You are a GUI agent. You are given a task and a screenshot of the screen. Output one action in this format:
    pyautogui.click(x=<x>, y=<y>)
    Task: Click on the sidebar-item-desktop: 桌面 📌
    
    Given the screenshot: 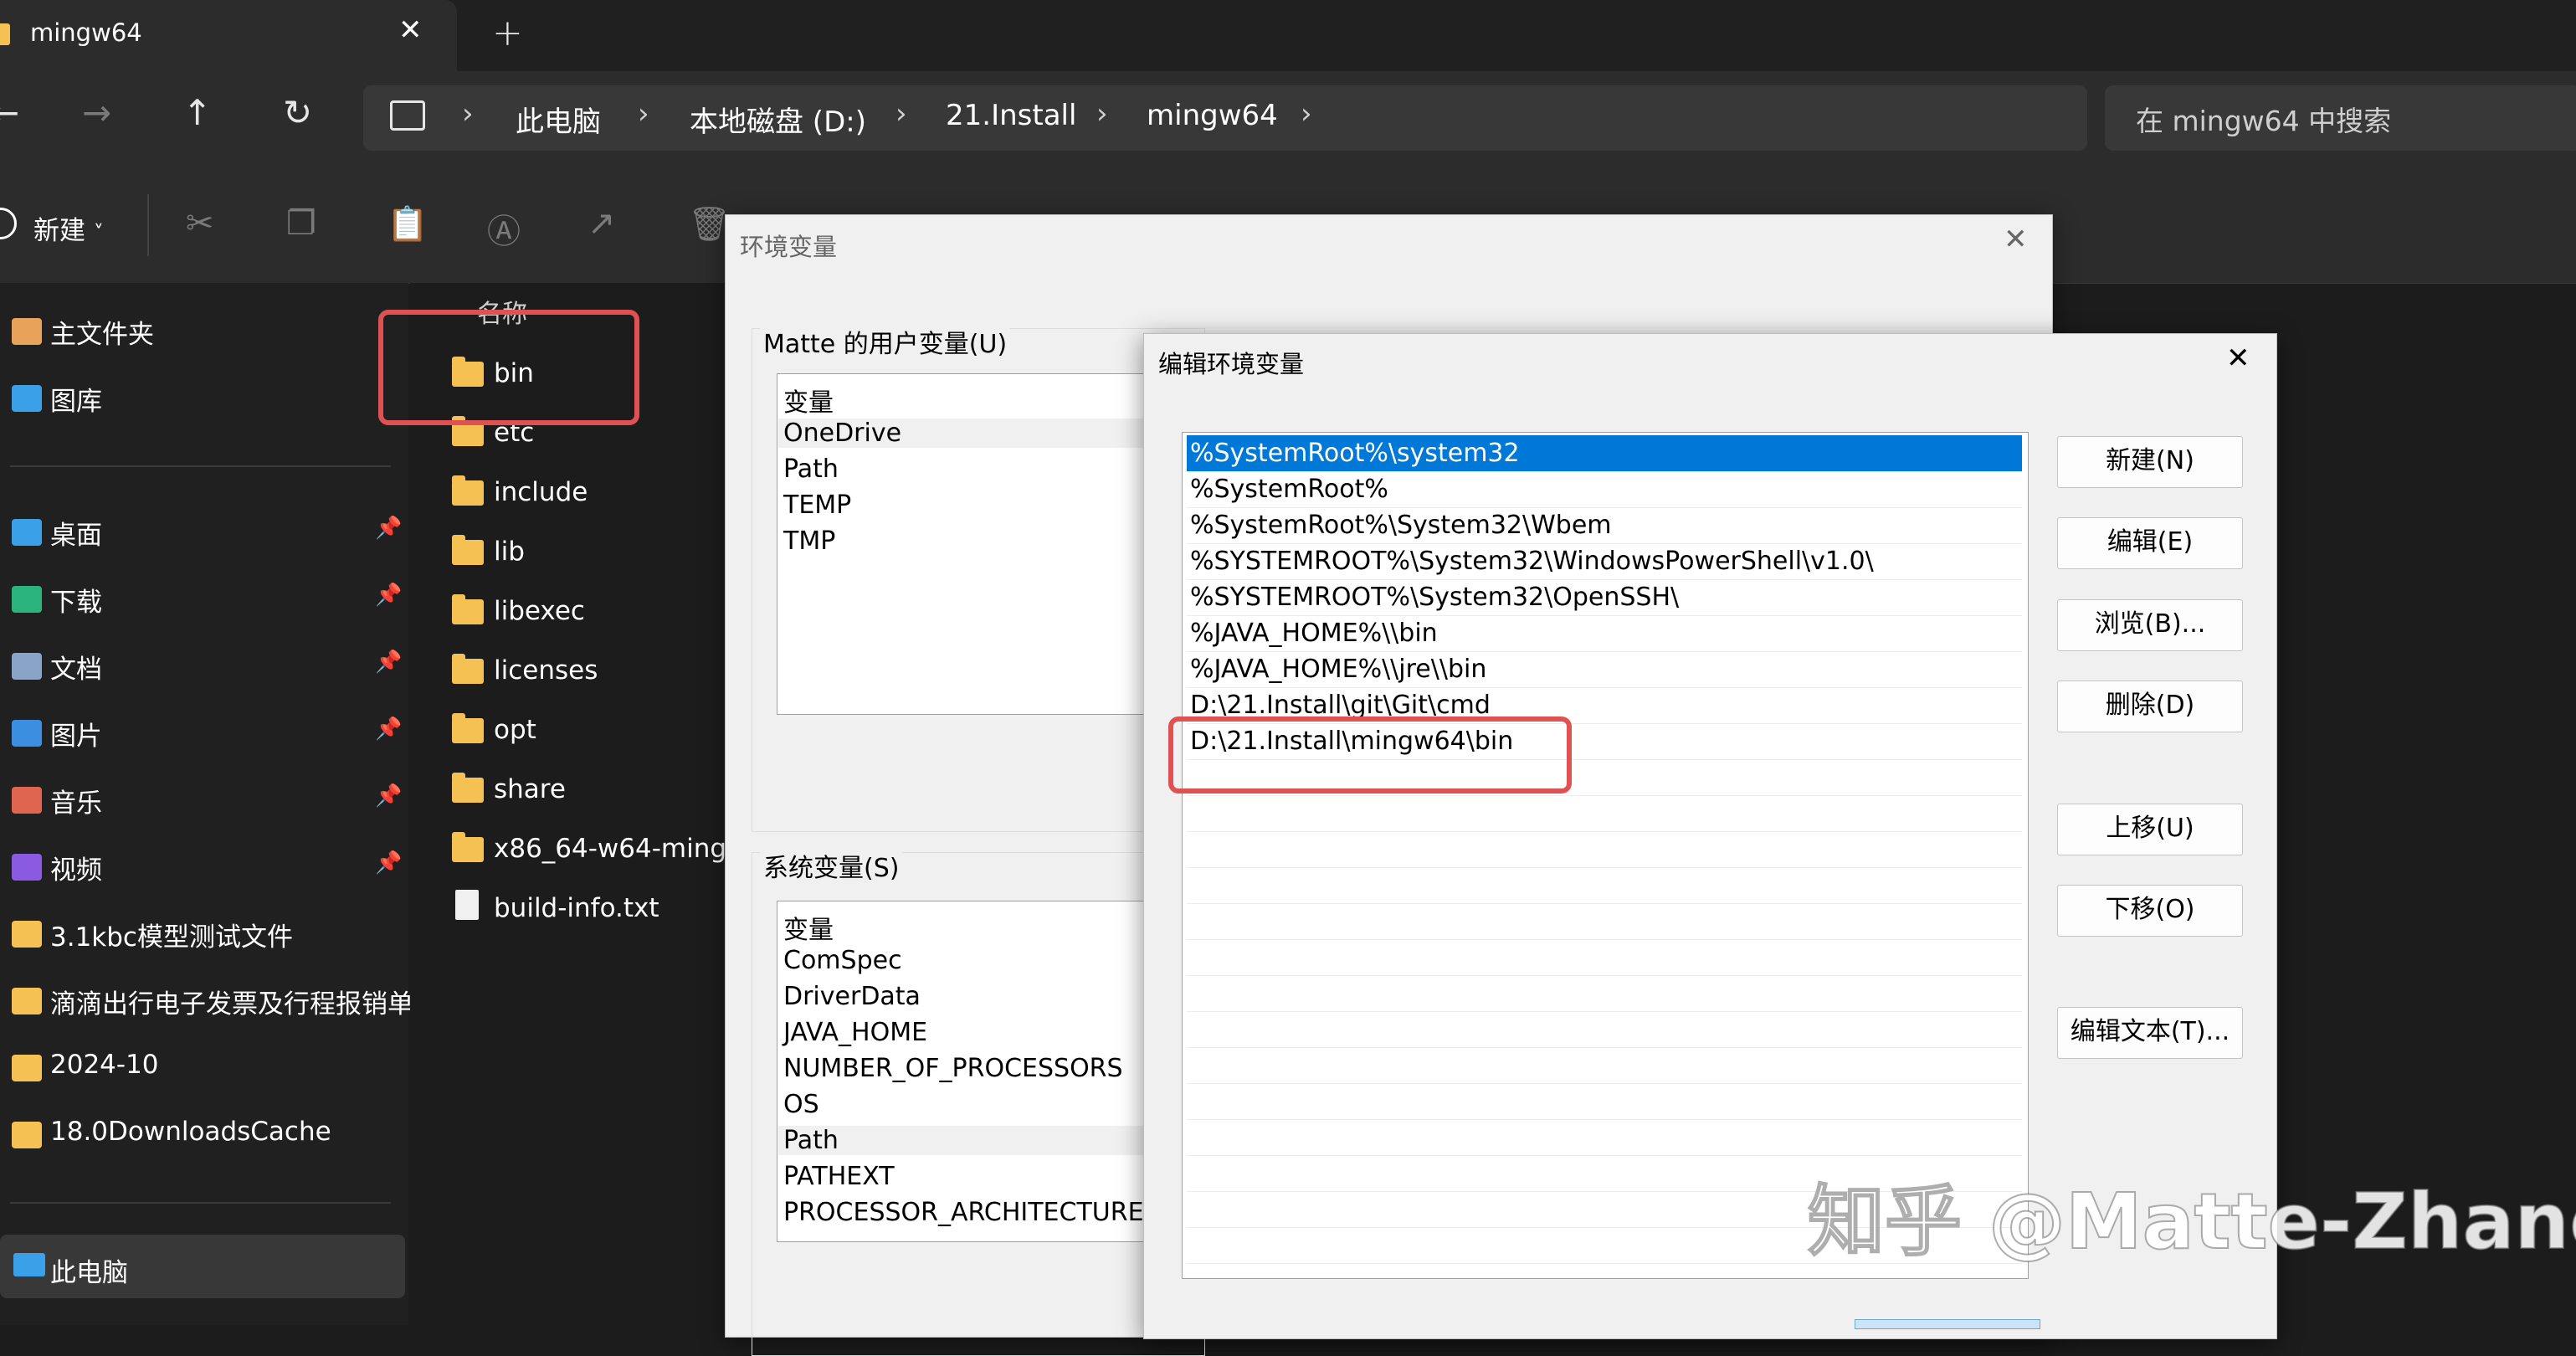 What is the action you would take?
    pyautogui.click(x=204, y=531)
    